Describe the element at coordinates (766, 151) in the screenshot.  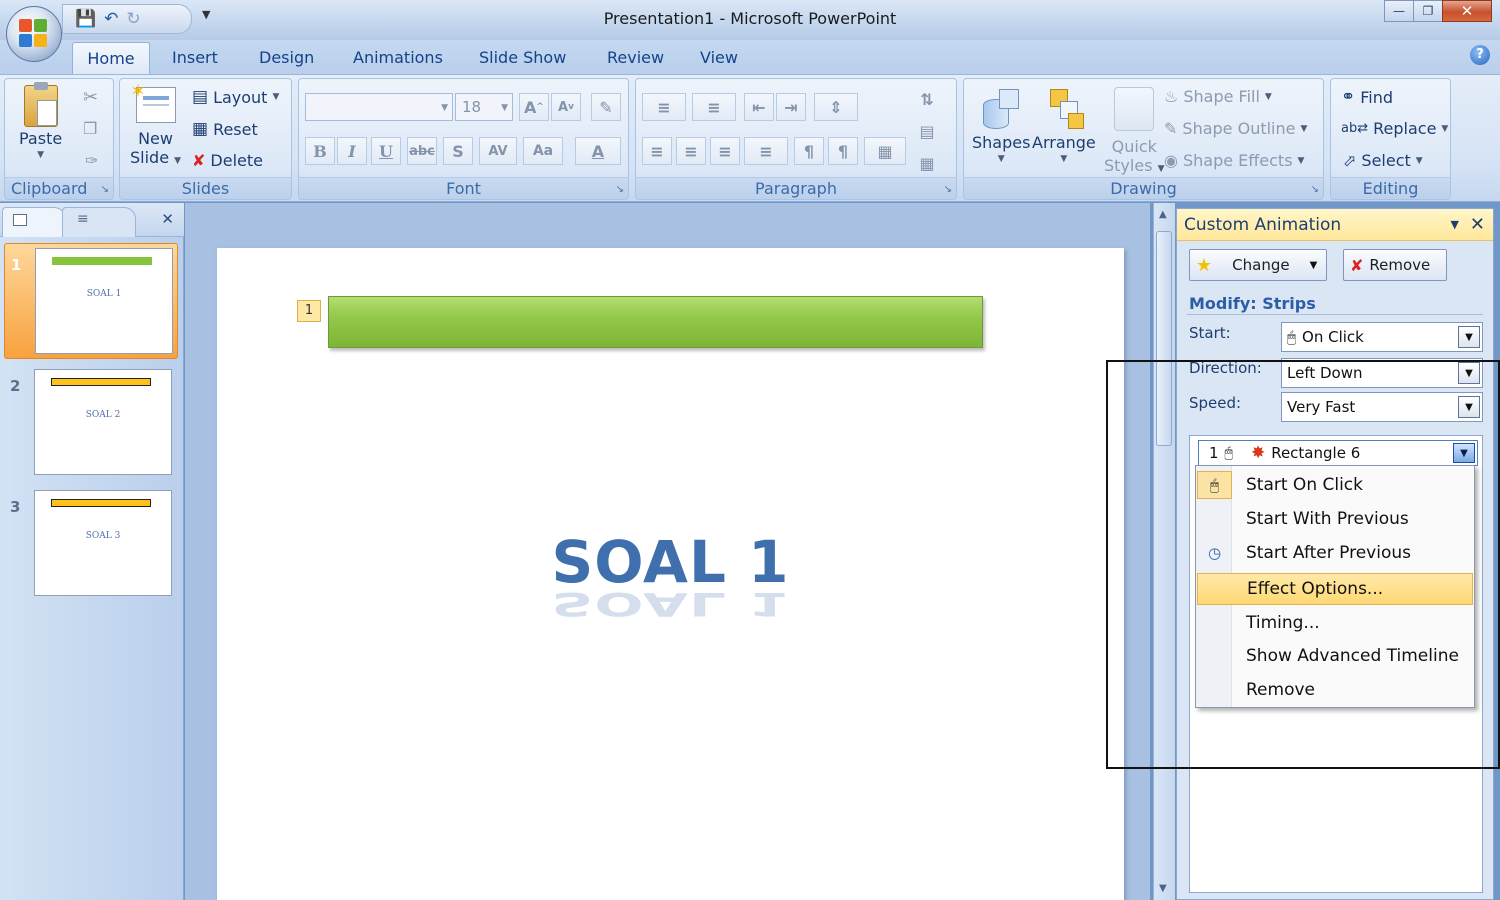
I see `justify-icon: ≡` at that location.